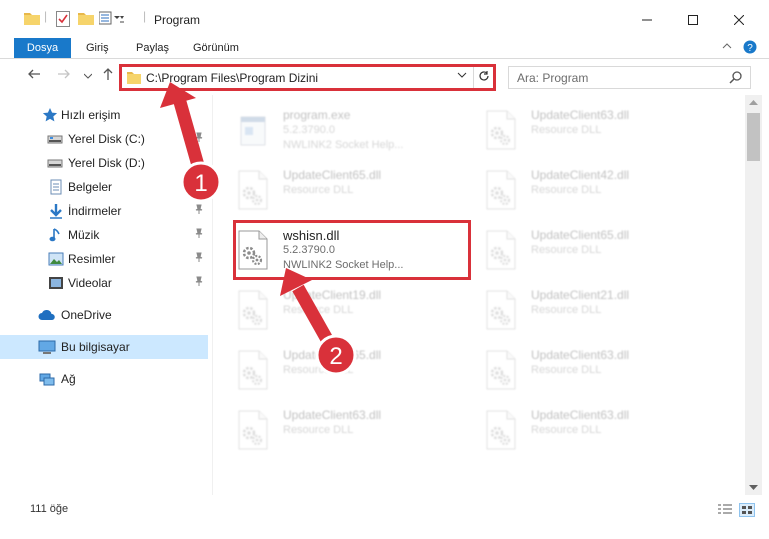 The width and height of the screenshot is (769, 539). Describe the element at coordinates (216, 48) in the screenshot. I see `tab-view: Görünüm` at that location.